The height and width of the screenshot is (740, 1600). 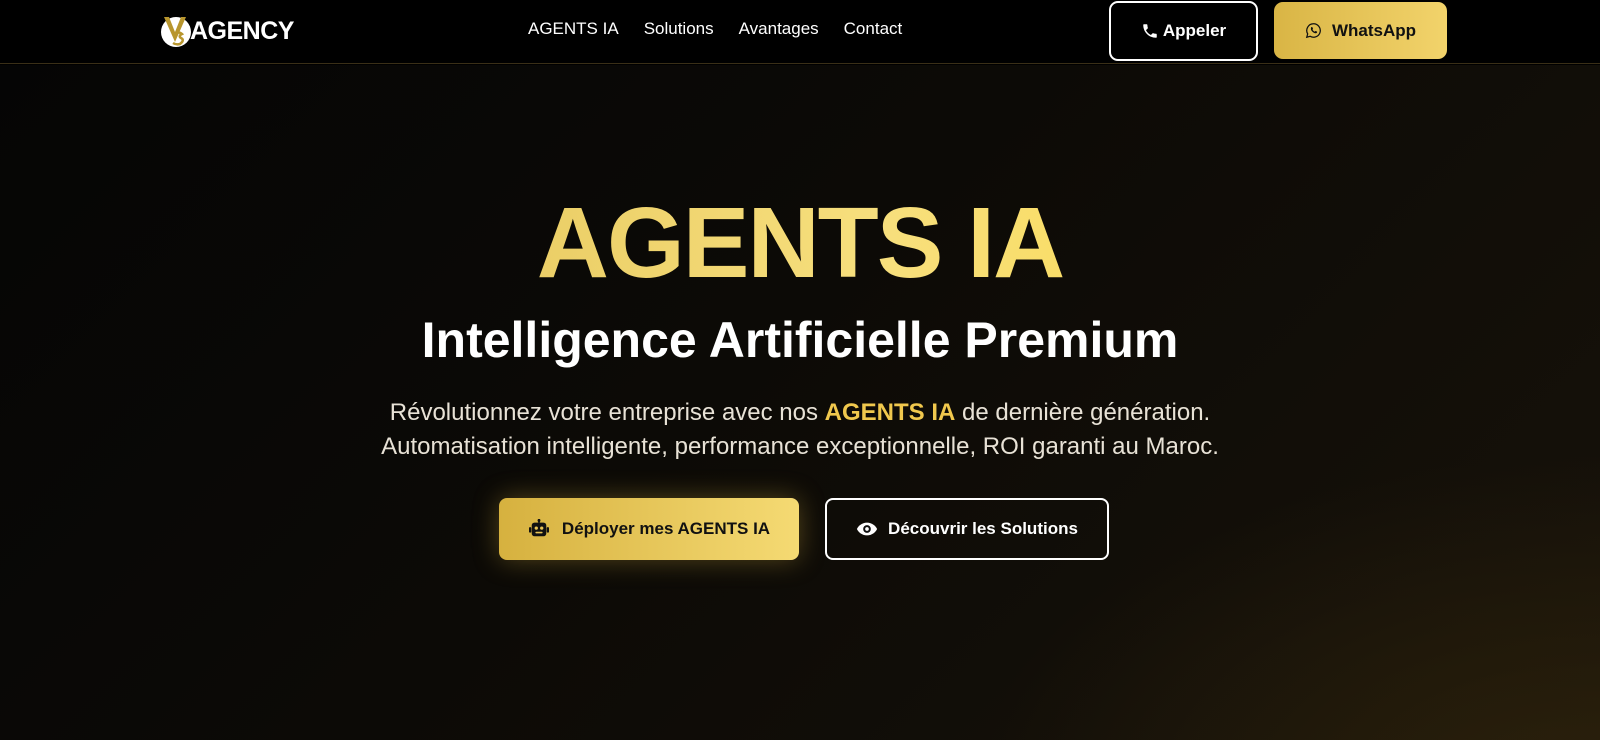 I want to click on logo-mark-icon, so click(x=178, y=31).